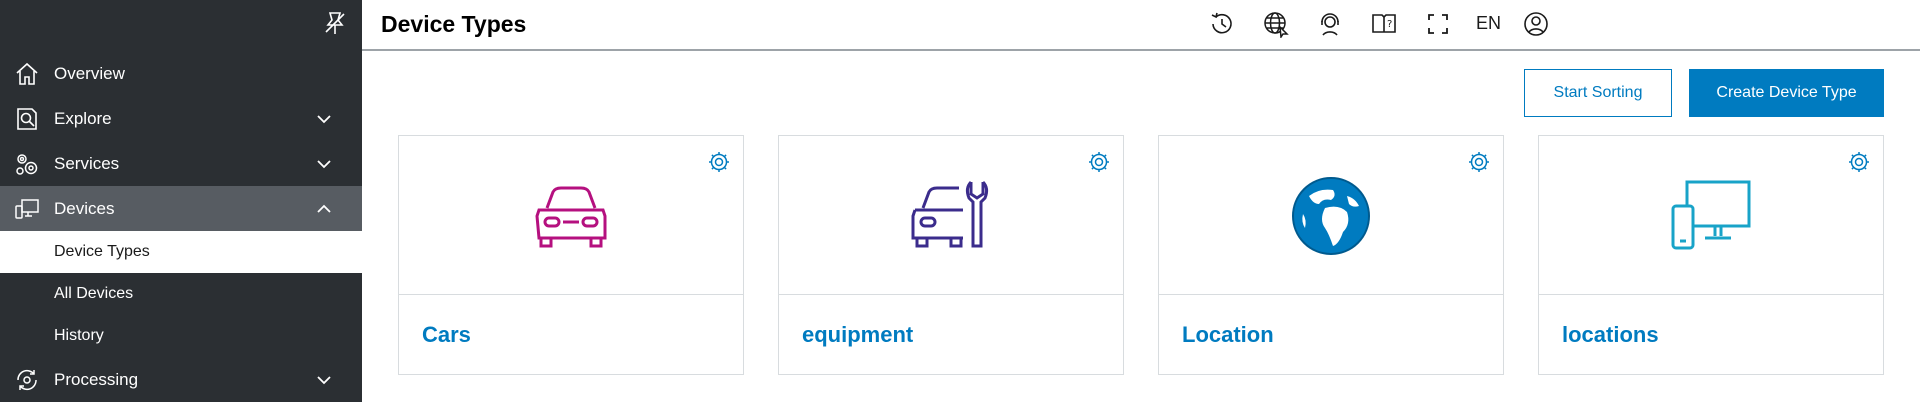 This screenshot has height=402, width=1920. What do you see at coordinates (1610, 335) in the screenshot?
I see `card-title: locations` at bounding box center [1610, 335].